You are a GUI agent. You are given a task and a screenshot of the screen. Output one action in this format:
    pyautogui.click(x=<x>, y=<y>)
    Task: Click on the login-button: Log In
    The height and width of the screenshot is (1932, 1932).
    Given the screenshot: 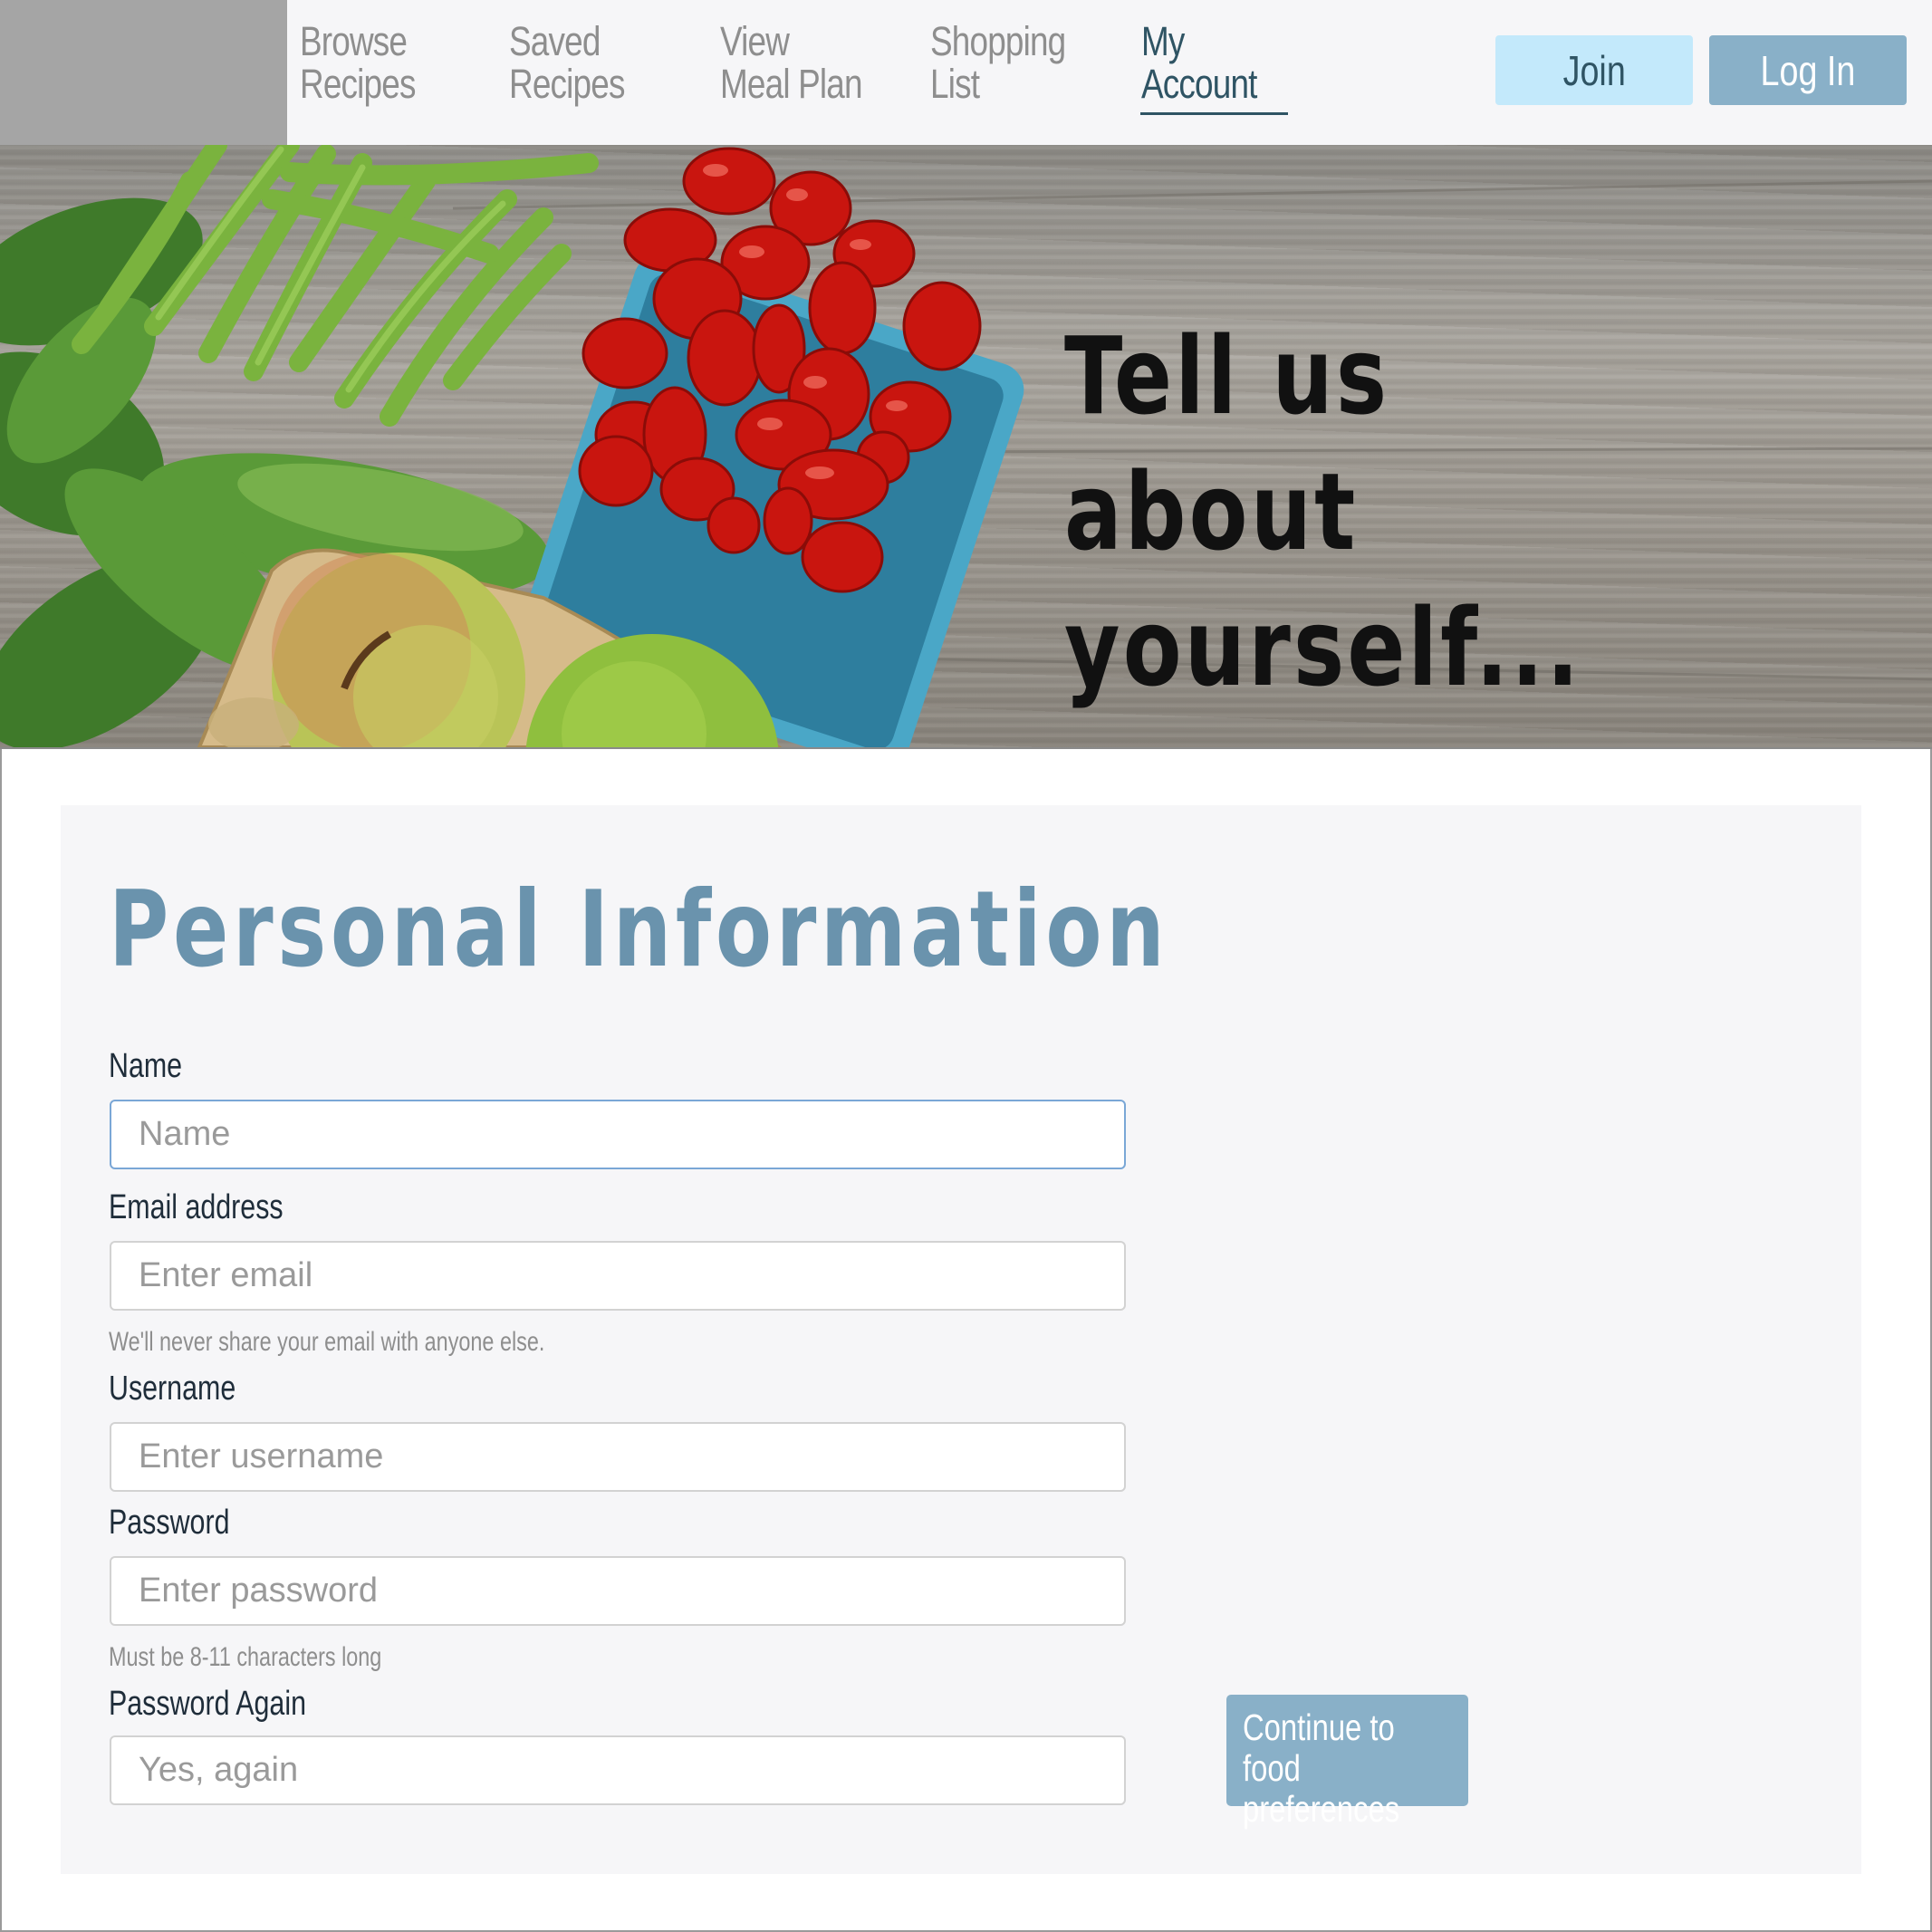 What is the action you would take?
    pyautogui.click(x=1808, y=70)
    